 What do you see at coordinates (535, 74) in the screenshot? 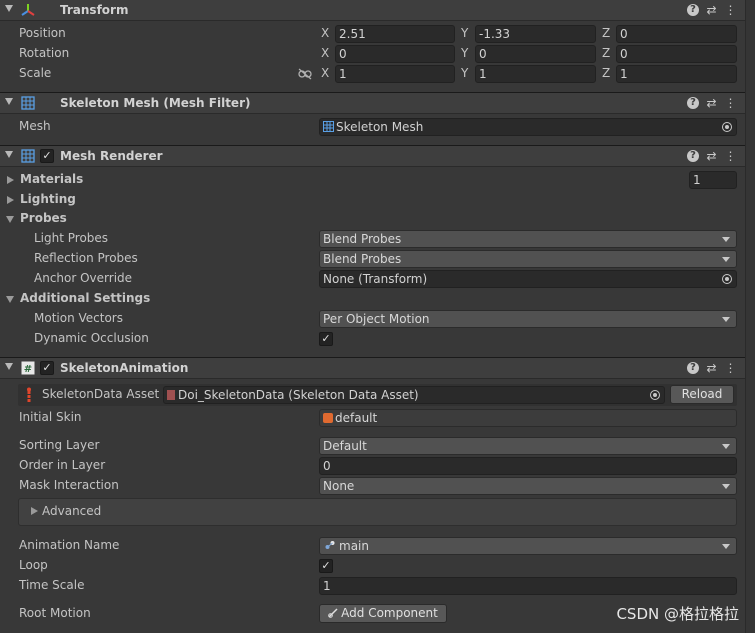
I see `scale-y-field: 1` at bounding box center [535, 74].